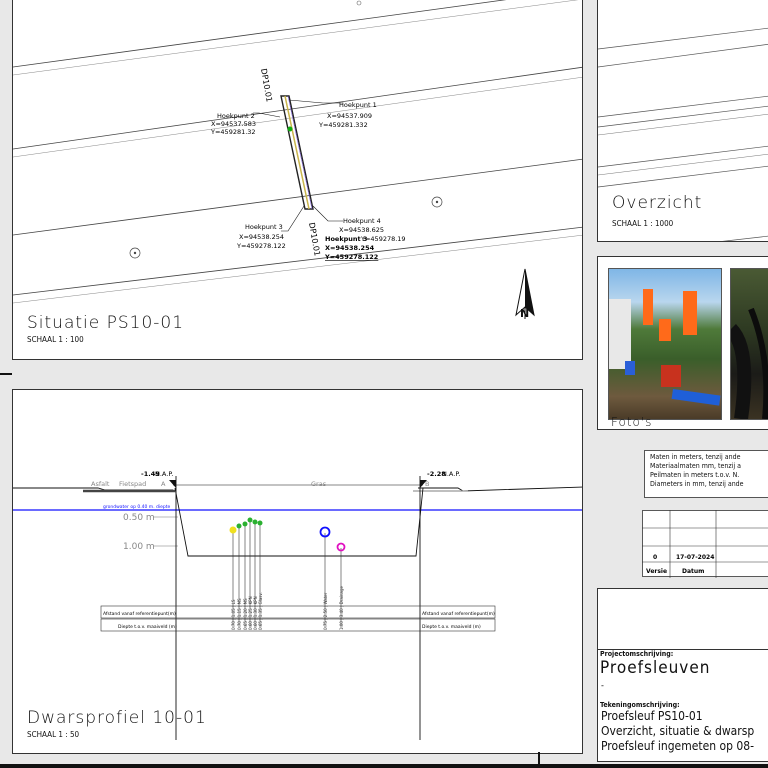 The image size is (768, 768). Describe the element at coordinates (384, 766) in the screenshot. I see `frame-bottom` at that location.